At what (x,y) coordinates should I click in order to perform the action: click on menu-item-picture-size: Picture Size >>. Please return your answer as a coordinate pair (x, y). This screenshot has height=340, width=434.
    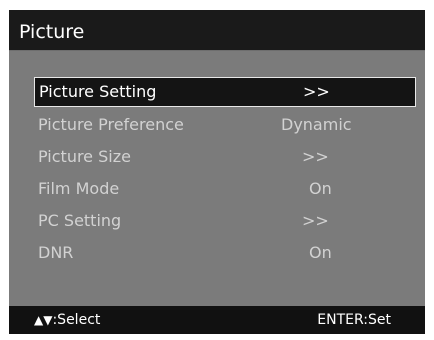
    Looking at the image, I should click on (225, 158).